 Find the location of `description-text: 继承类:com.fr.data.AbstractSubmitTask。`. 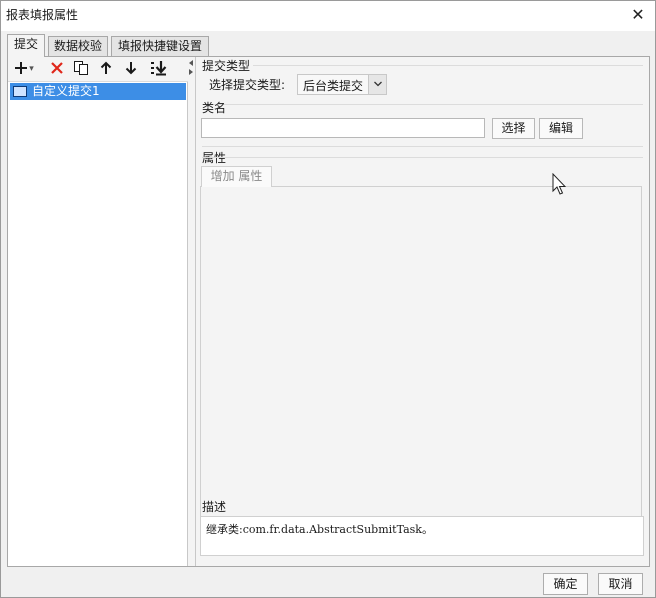

description-text: 继承类:com.fr.data.AbstractSubmitTask。 is located at coordinates (319, 529).